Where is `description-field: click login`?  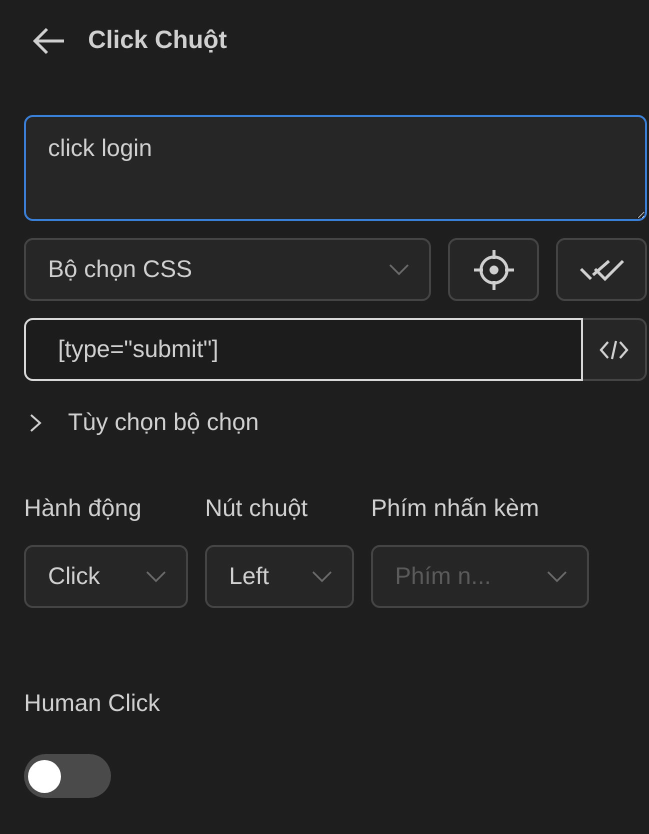 description-field: click login is located at coordinates (335, 168).